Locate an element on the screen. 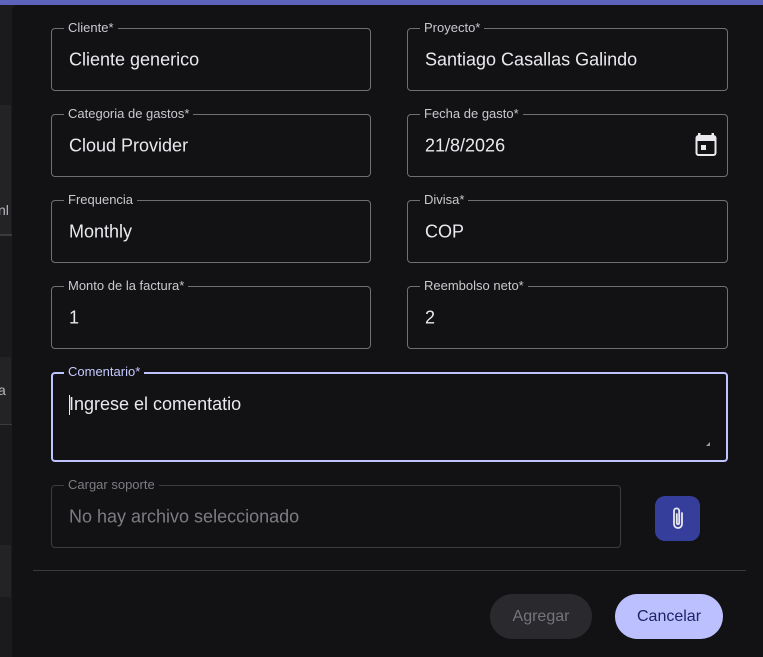  frecuencia-value: Monthly is located at coordinates (101, 231).